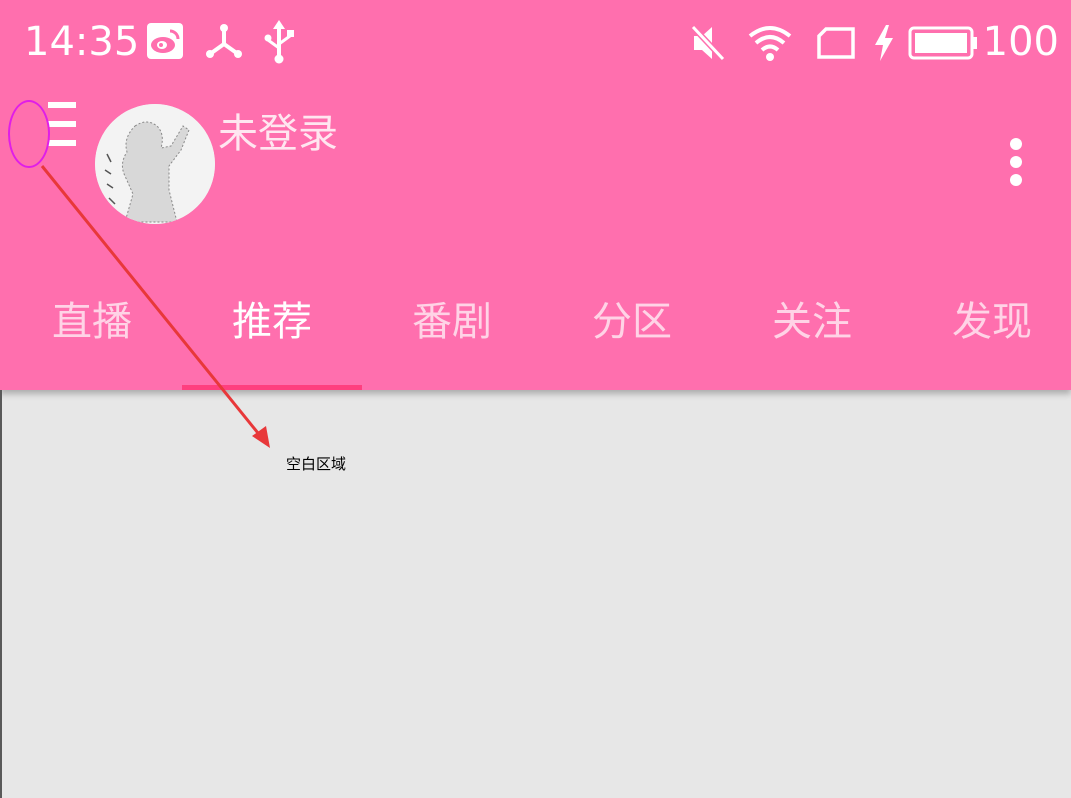  I want to click on annotation-ellipse, so click(29, 134).